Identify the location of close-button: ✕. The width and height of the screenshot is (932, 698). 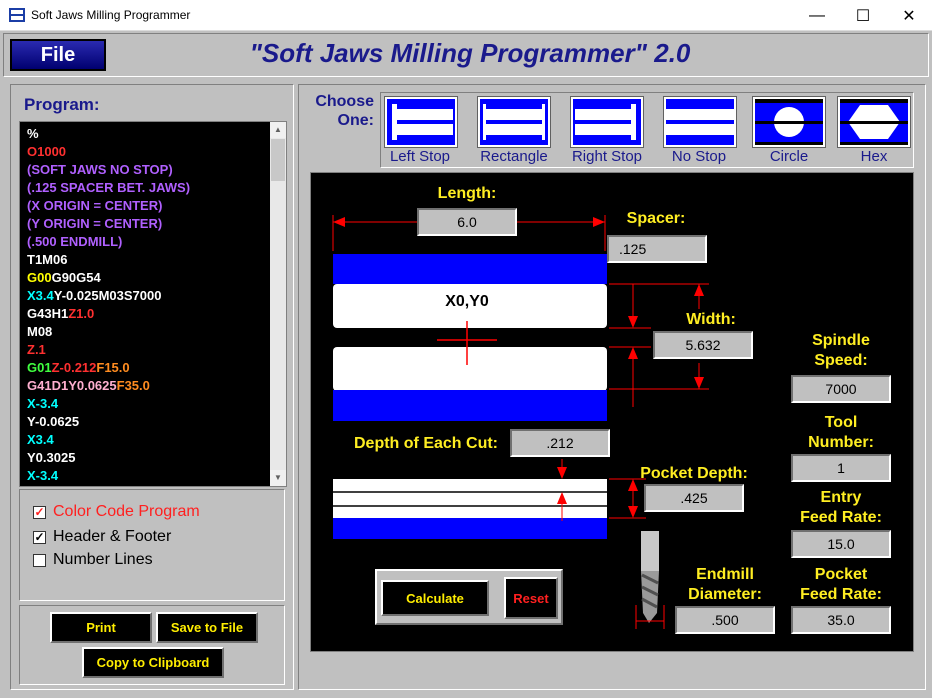
(909, 15).